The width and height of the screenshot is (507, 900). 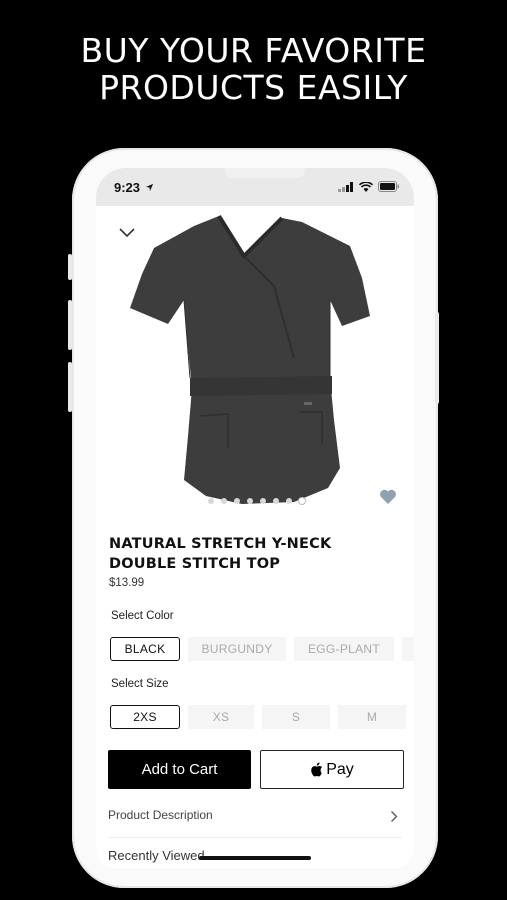 I want to click on pagination-dot-active, so click(x=302, y=501).